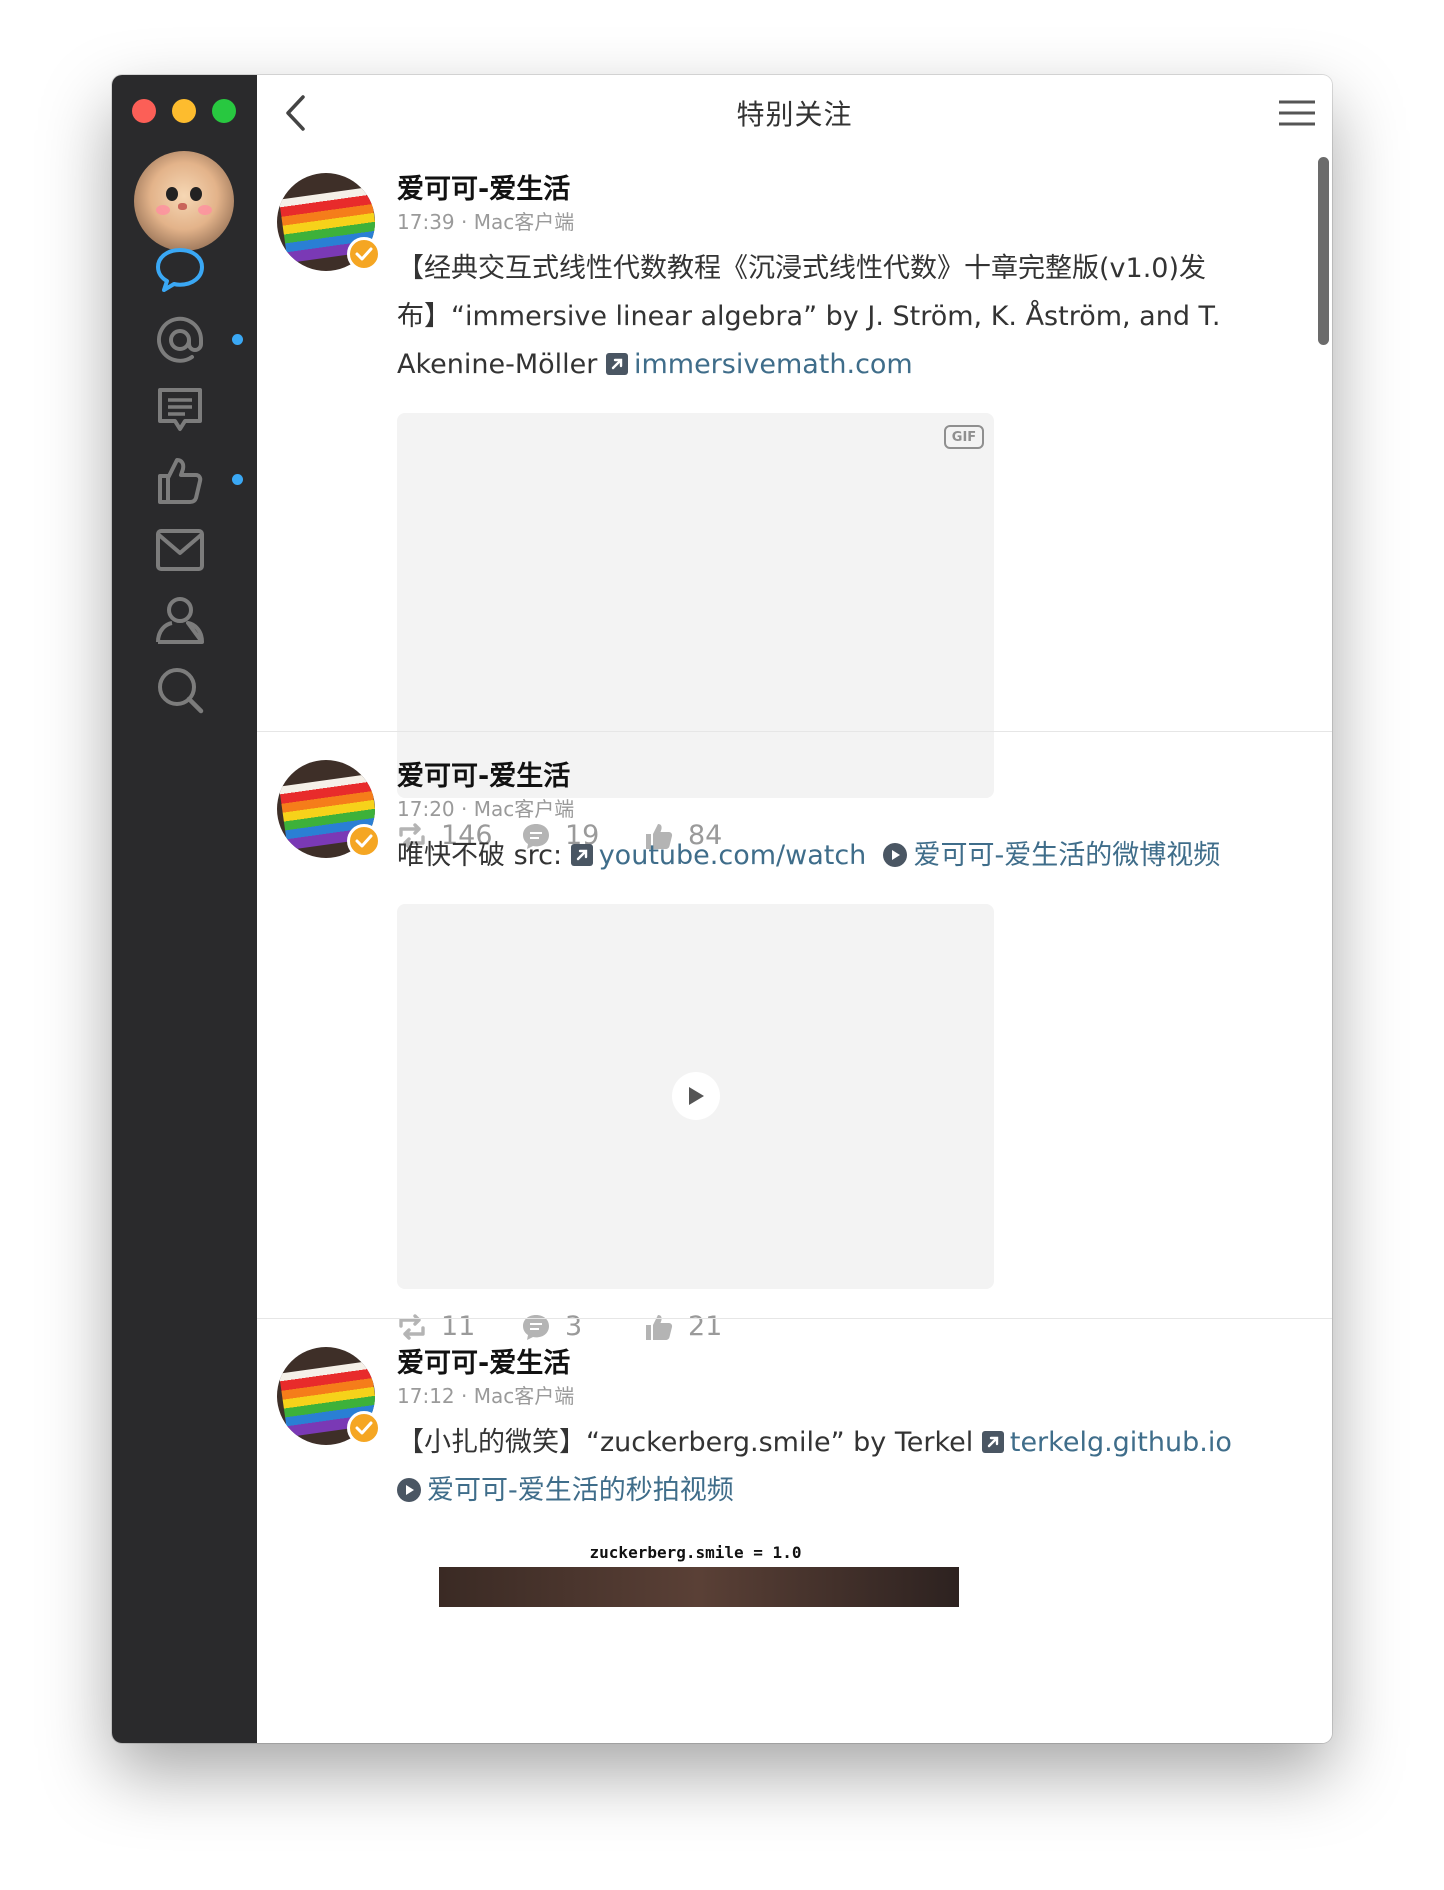 The width and height of the screenshot is (1444, 1890). What do you see at coordinates (685, 1442) in the screenshot?
I see `post-body: 【小扎的微笑】“zuckerberg.smile” by Terkel` at bounding box center [685, 1442].